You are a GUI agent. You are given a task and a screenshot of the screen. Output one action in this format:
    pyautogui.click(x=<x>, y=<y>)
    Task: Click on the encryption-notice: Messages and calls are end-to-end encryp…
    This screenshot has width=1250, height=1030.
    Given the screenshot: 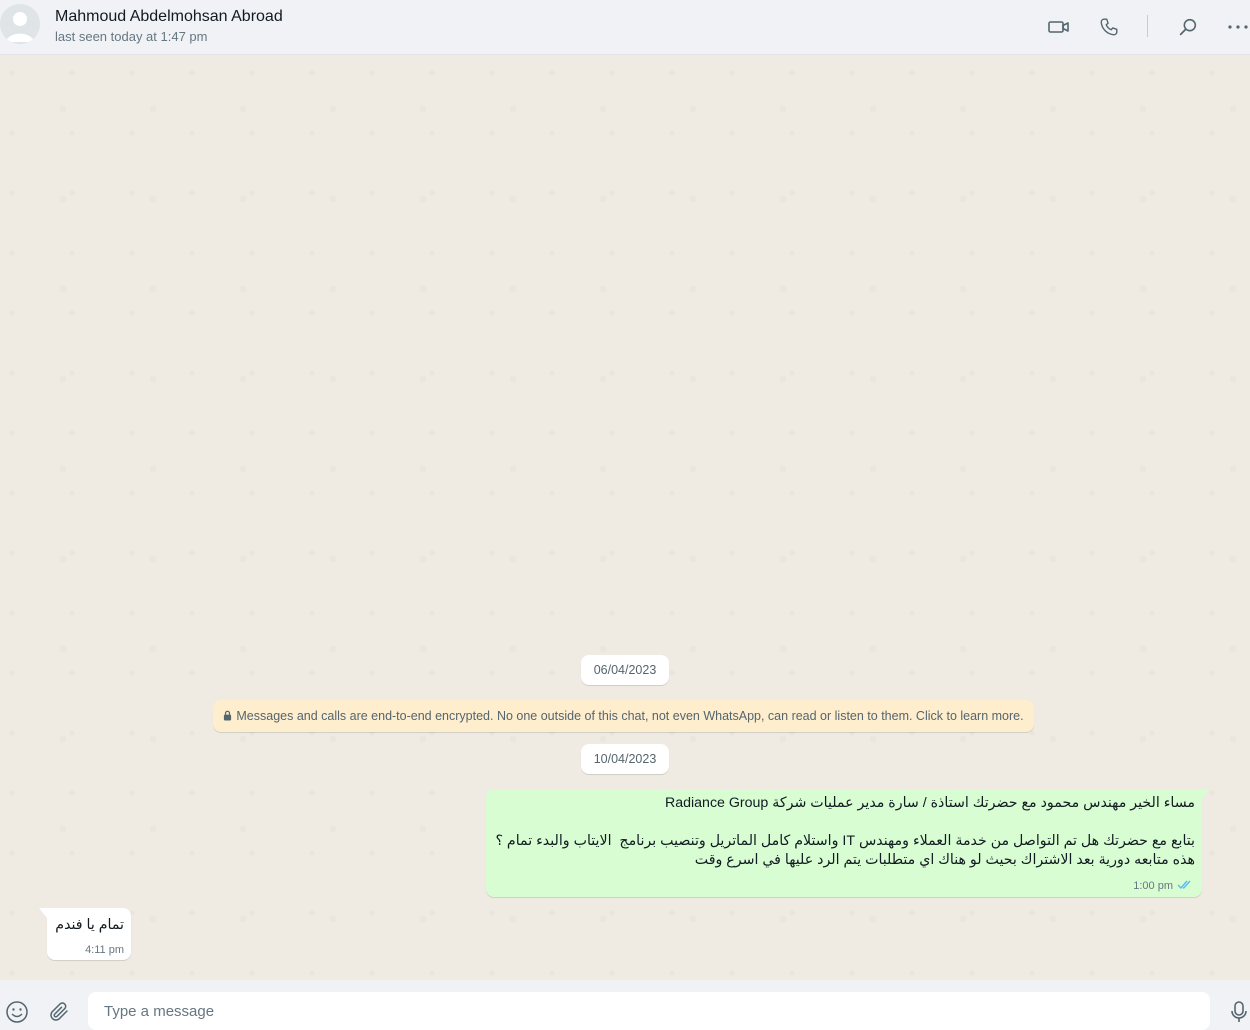 What is the action you would take?
    pyautogui.click(x=623, y=716)
    